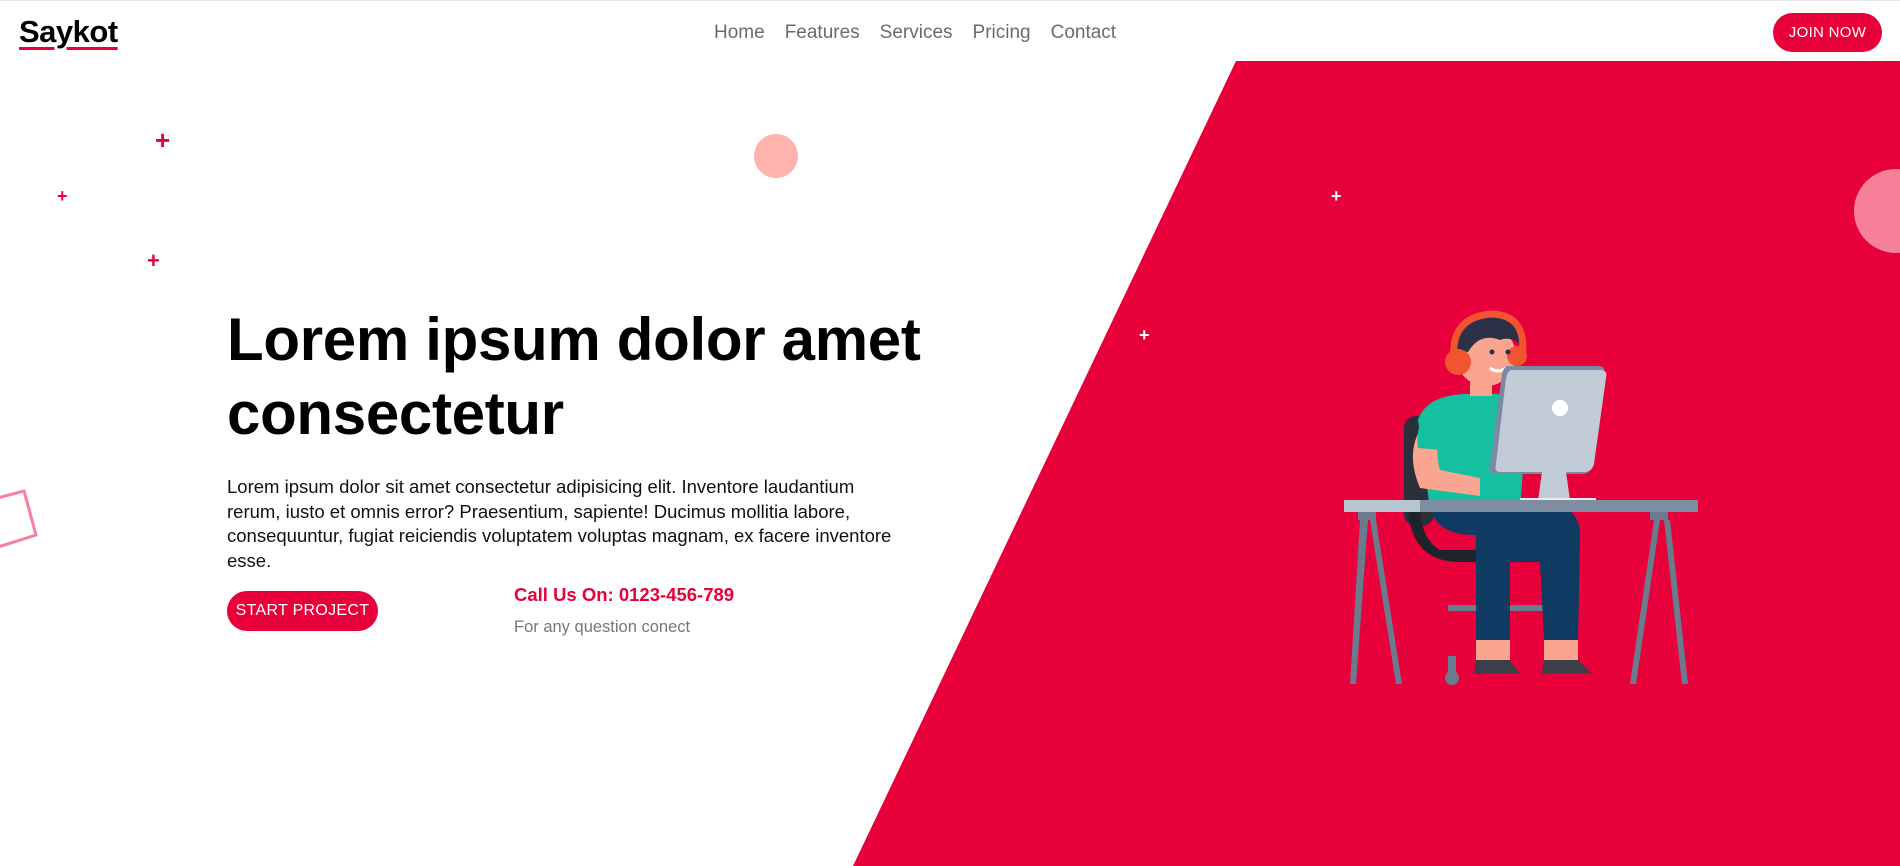 The height and width of the screenshot is (866, 1900). What do you see at coordinates (739, 33) in the screenshot?
I see `nav-link-home: Home` at bounding box center [739, 33].